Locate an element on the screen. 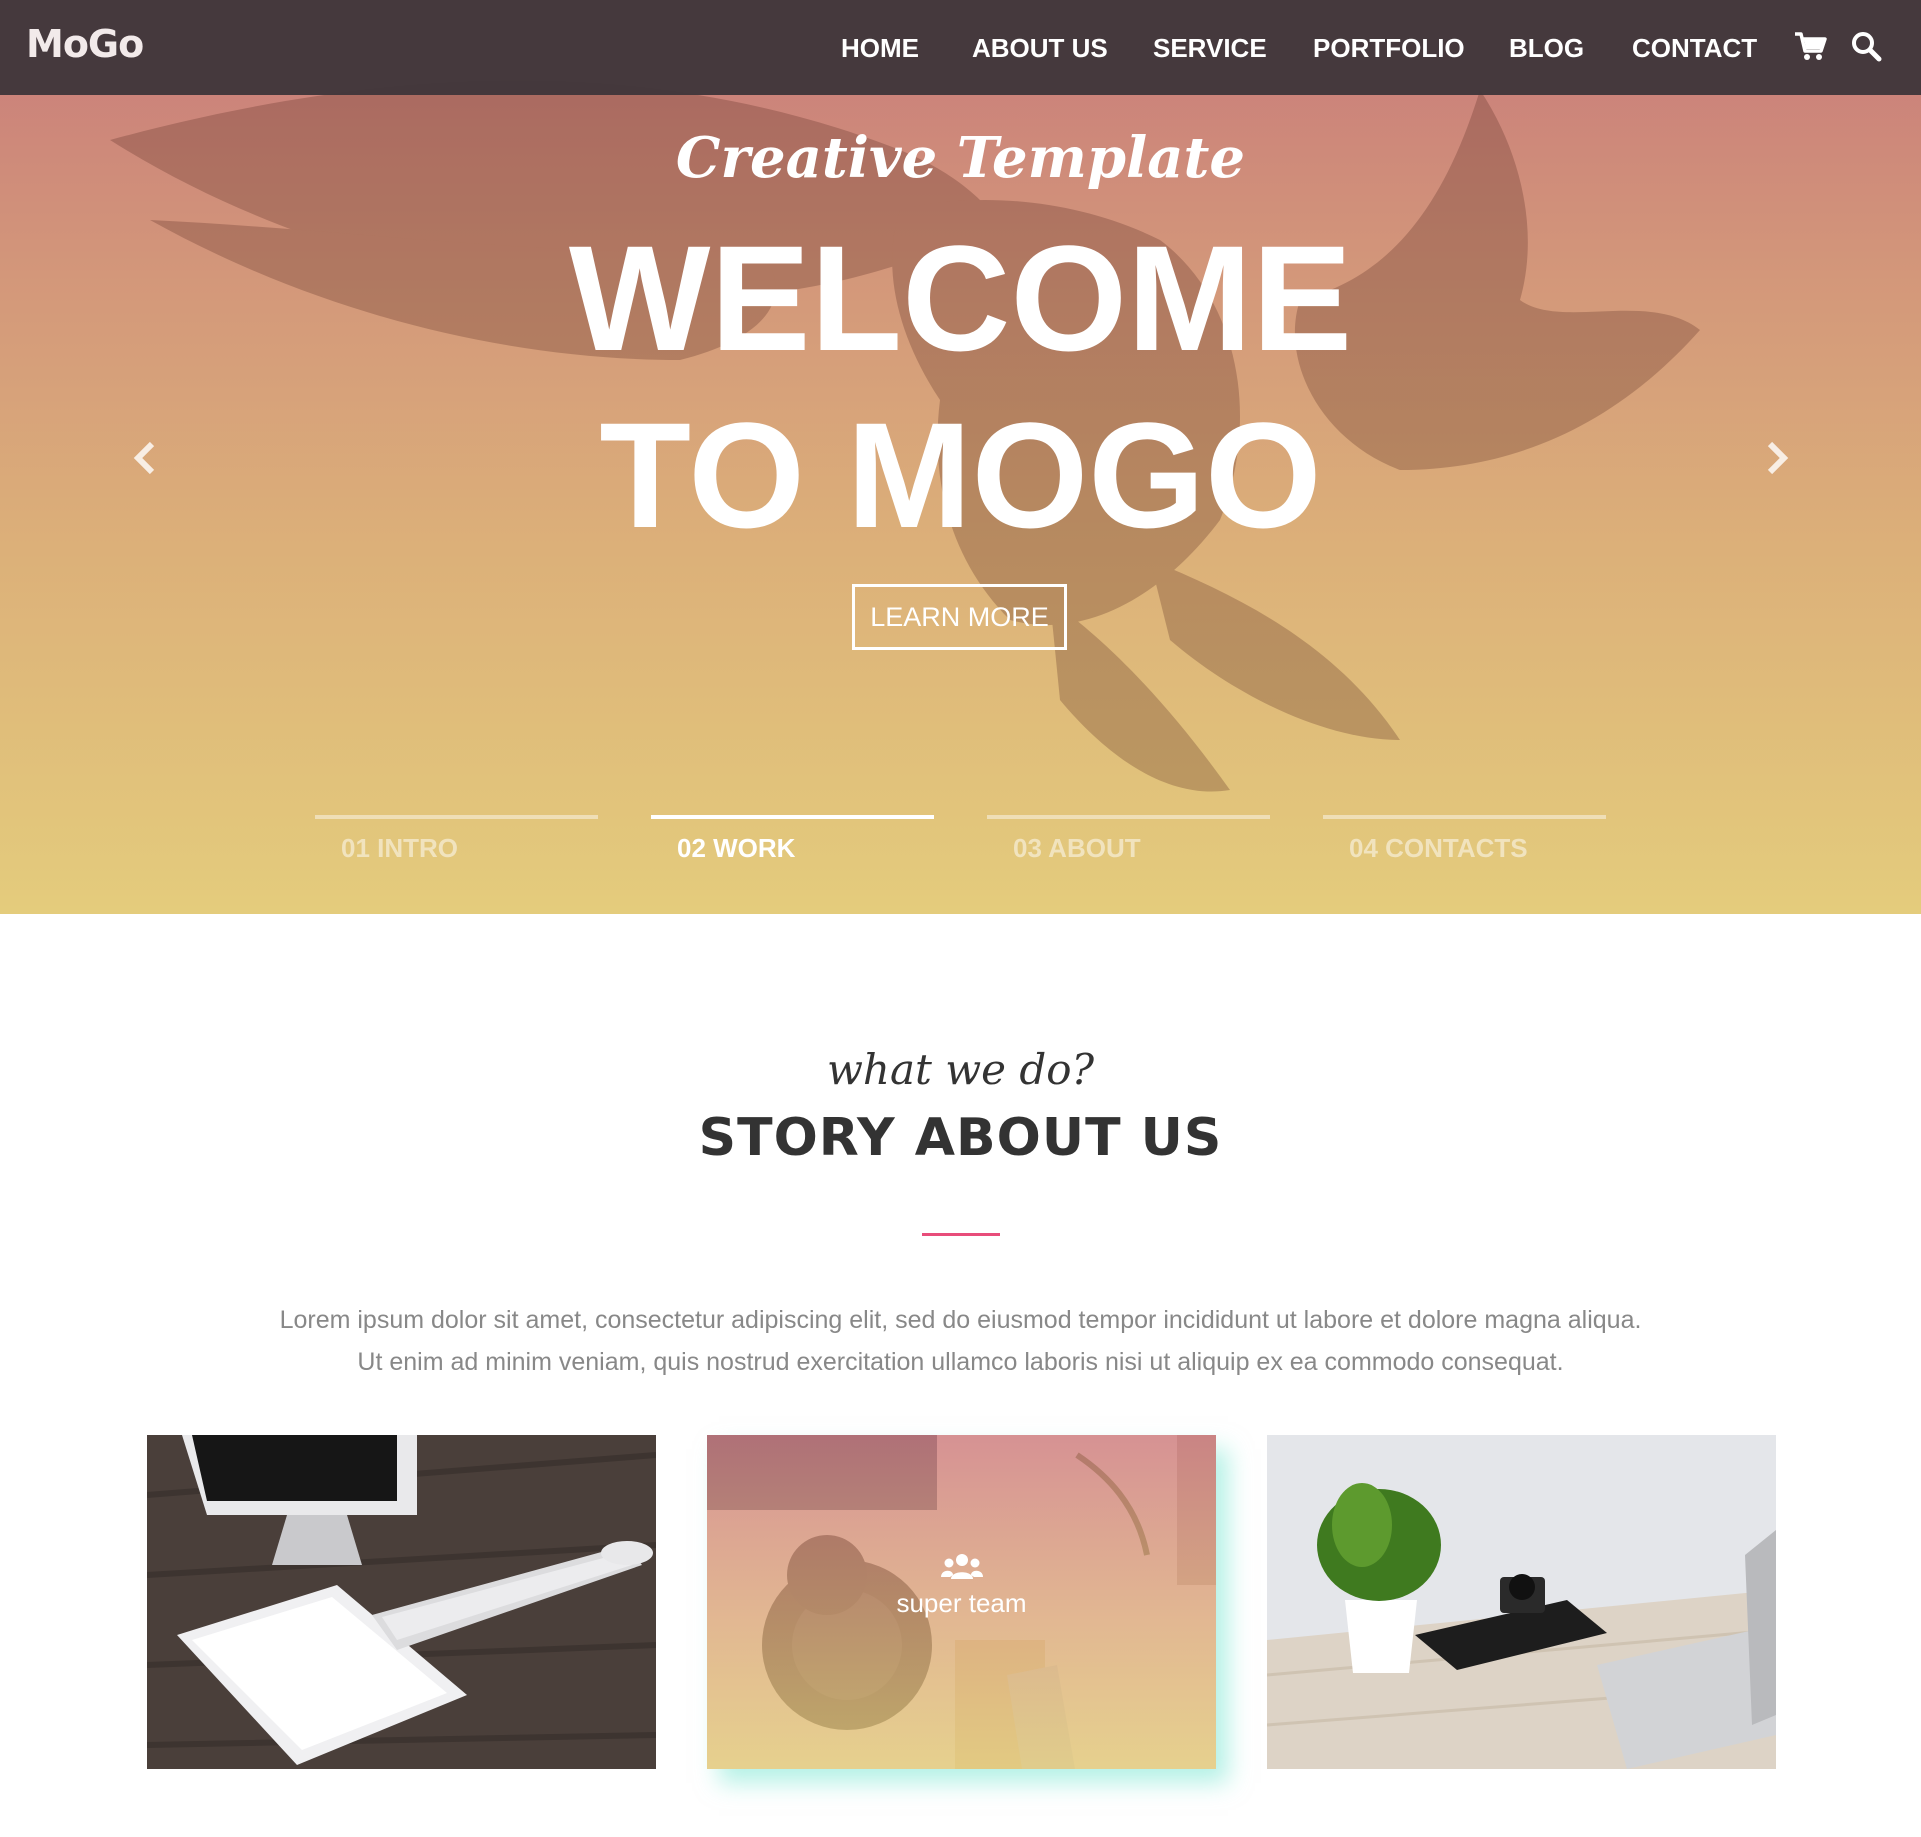 The width and height of the screenshot is (1921, 1837). slide-tab-label: 01 INTRO is located at coordinates (400, 848).